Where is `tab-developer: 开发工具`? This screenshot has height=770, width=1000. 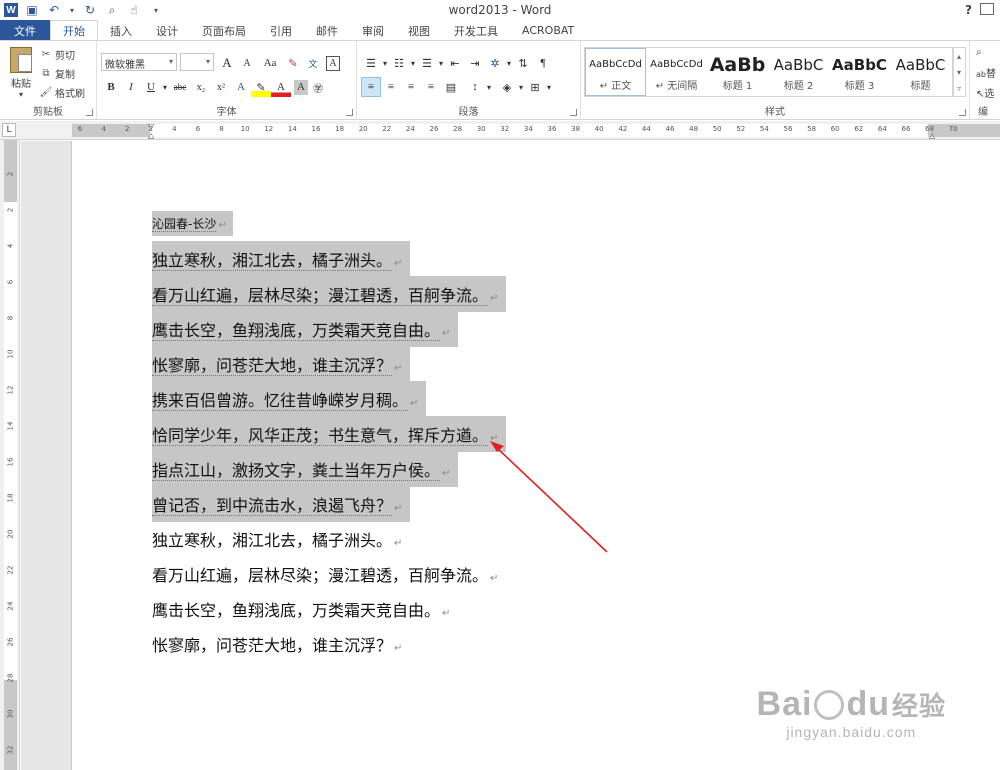
tab-developer: 开发工具 is located at coordinates (476, 30).